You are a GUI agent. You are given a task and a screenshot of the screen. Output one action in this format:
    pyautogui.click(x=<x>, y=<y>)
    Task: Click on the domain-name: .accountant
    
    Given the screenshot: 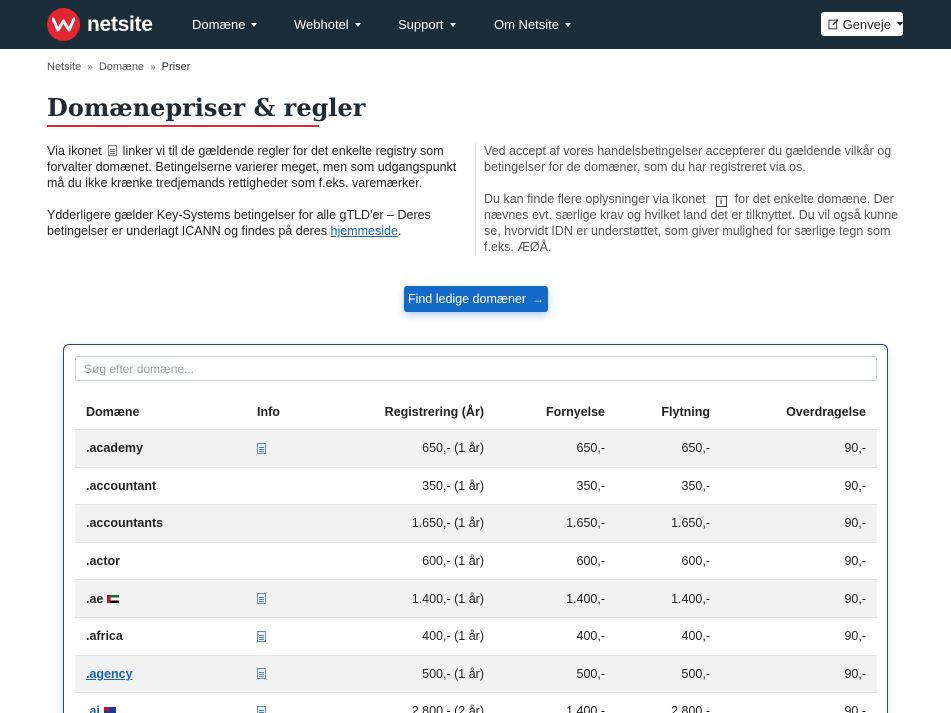 What is the action you would take?
    pyautogui.click(x=121, y=485)
    